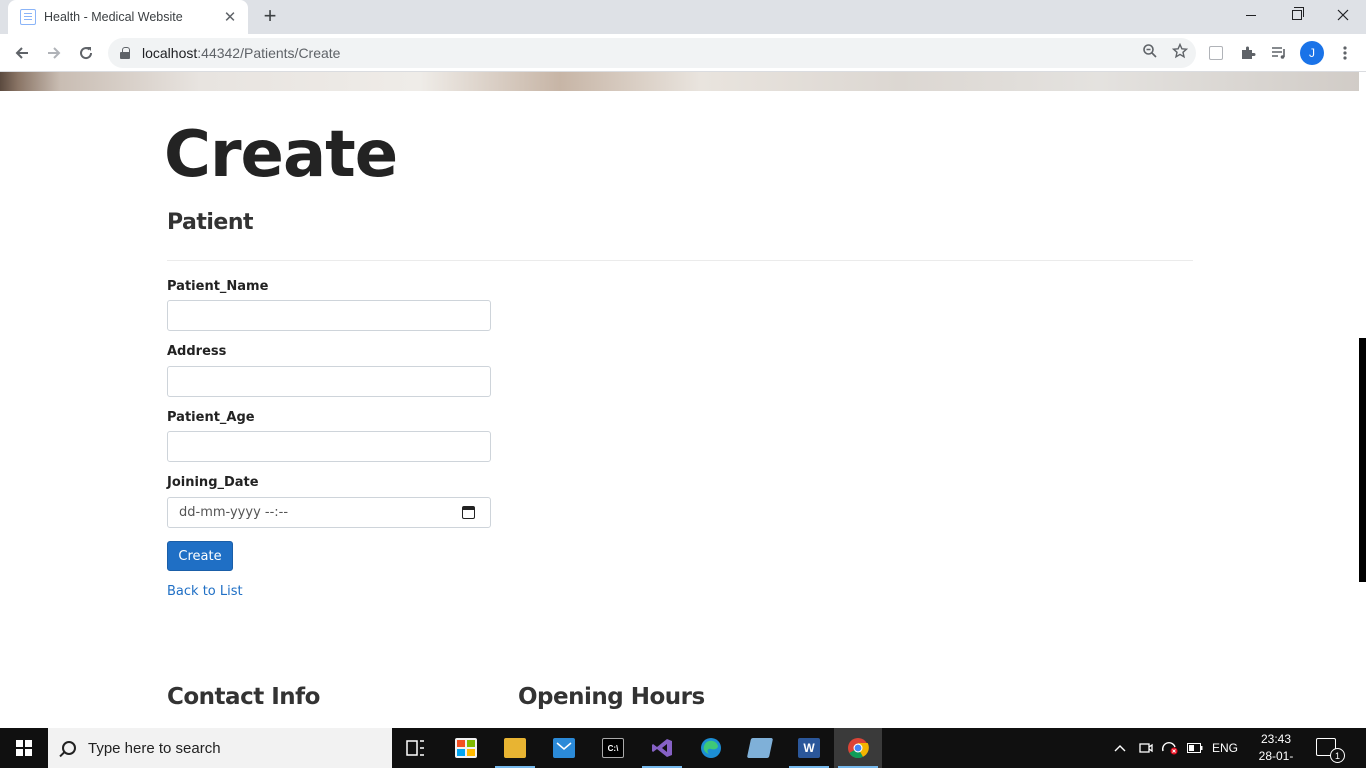 The image size is (1366, 782). I want to click on task-view-button, so click(416, 748).